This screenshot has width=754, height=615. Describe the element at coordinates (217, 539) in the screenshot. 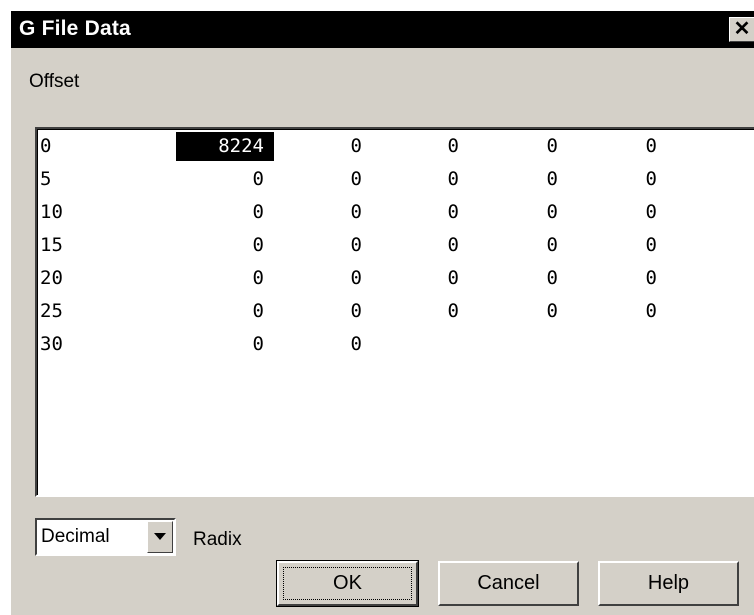

I see `radix-label: Radix` at that location.